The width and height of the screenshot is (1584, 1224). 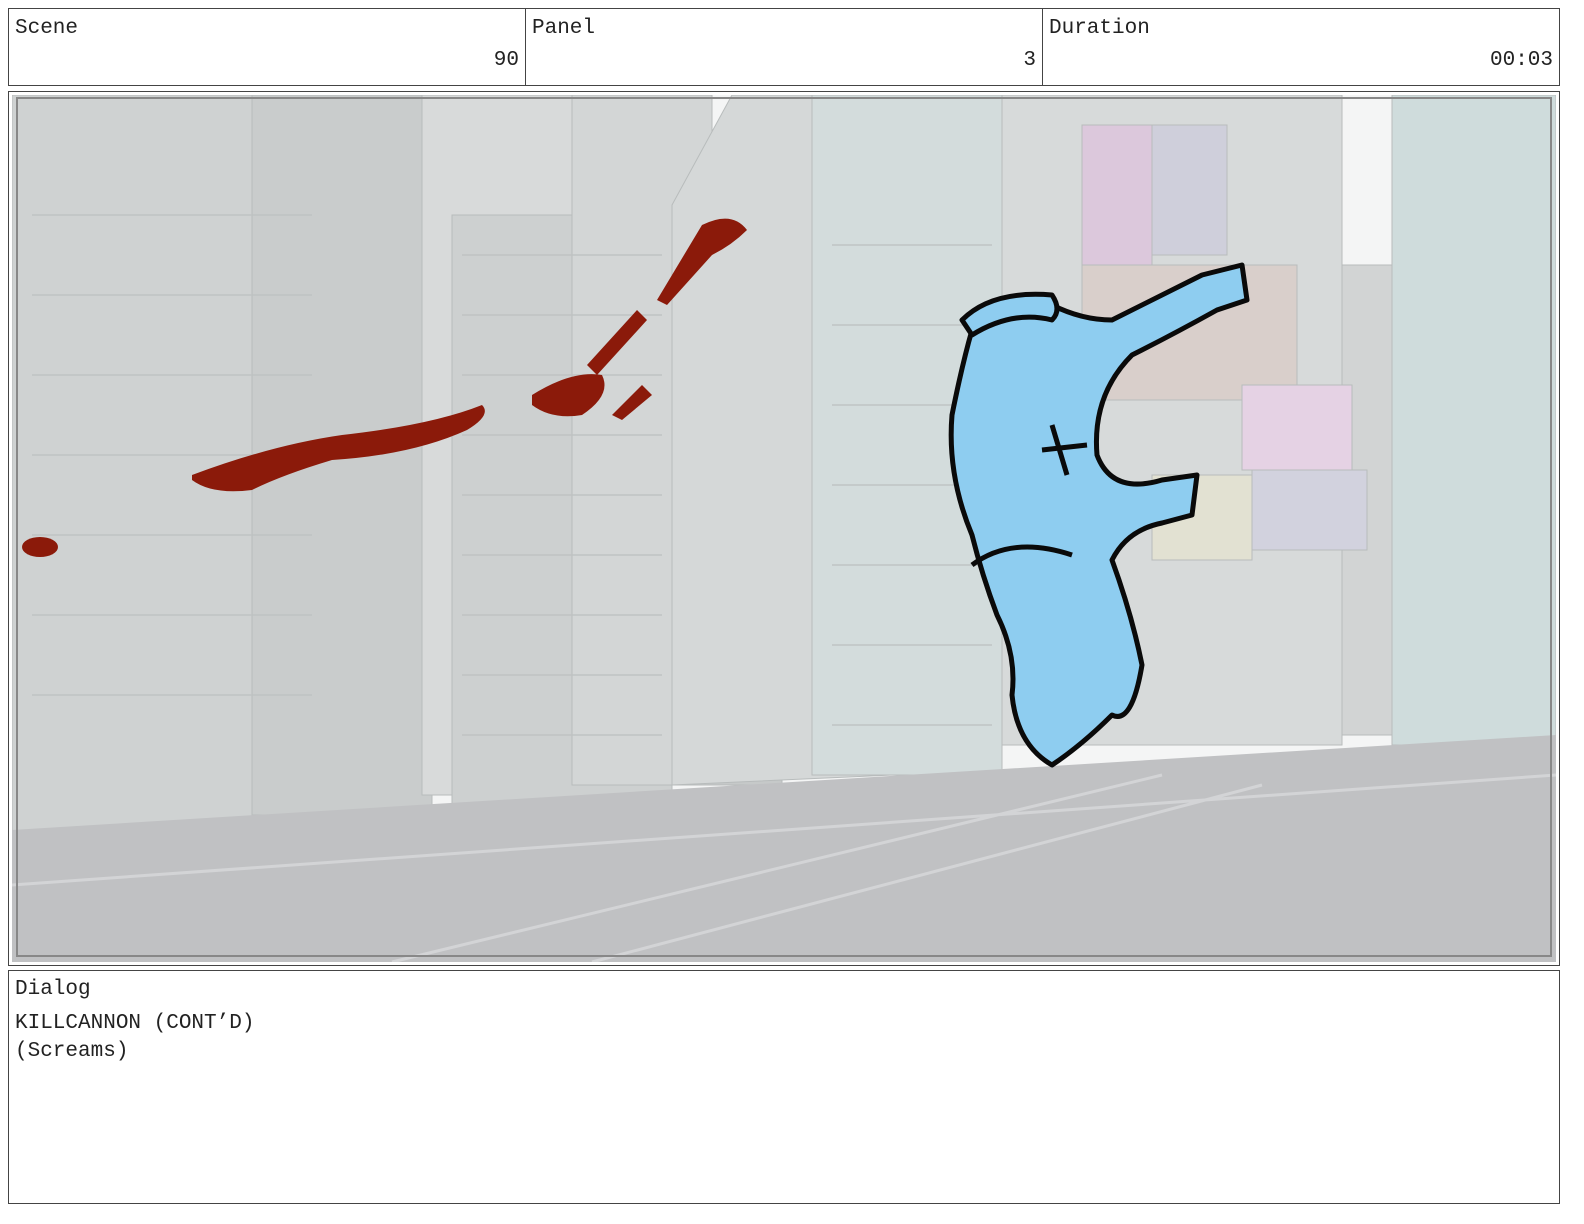 I want to click on panel-header: Scene 90 Panel 3 Duration 00:03, so click(x=784, y=47).